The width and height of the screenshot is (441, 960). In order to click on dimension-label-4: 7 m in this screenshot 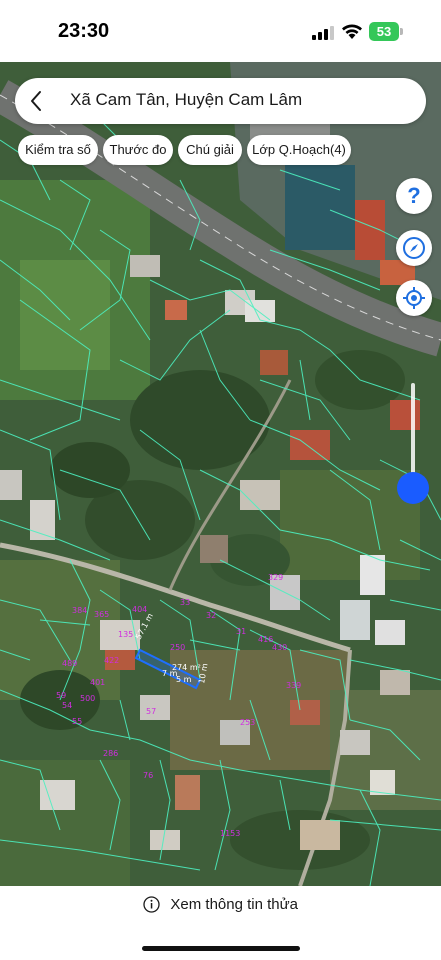, I will do `click(170, 673)`.